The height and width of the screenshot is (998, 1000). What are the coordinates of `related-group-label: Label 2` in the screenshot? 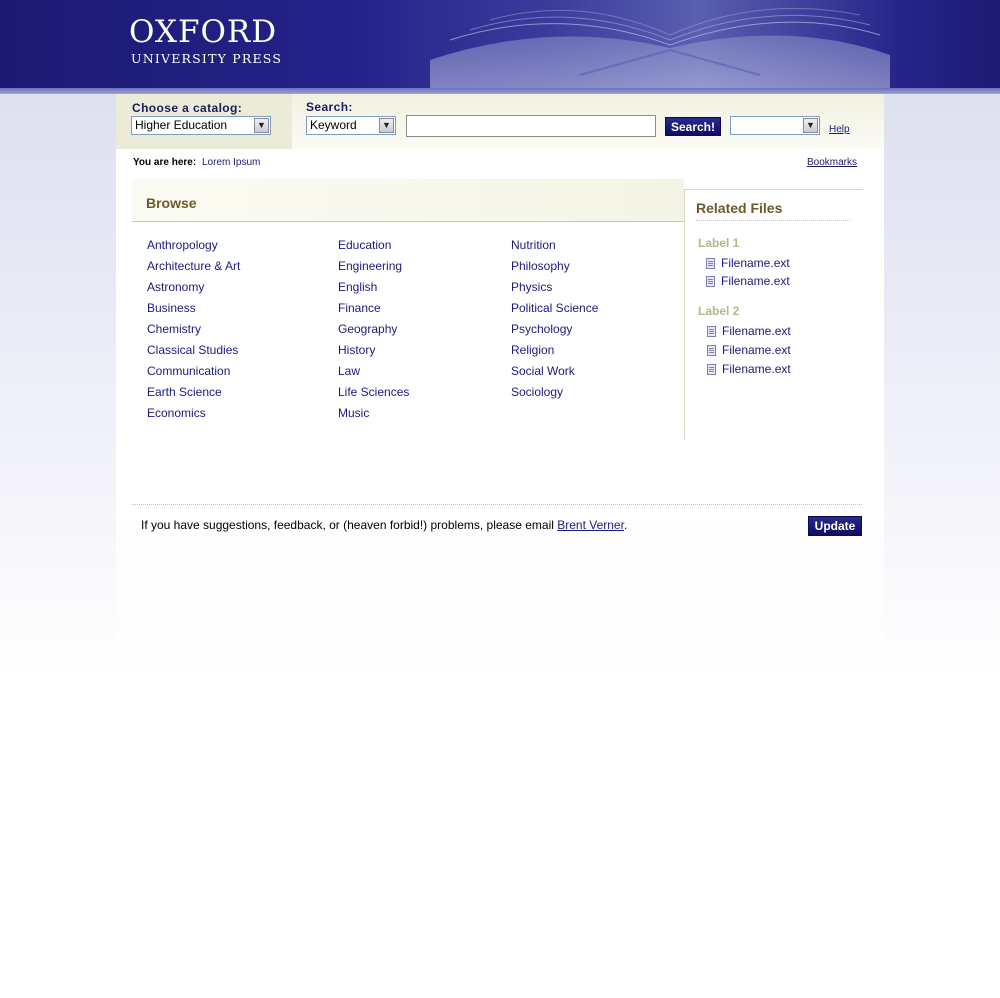 It's located at (719, 311).